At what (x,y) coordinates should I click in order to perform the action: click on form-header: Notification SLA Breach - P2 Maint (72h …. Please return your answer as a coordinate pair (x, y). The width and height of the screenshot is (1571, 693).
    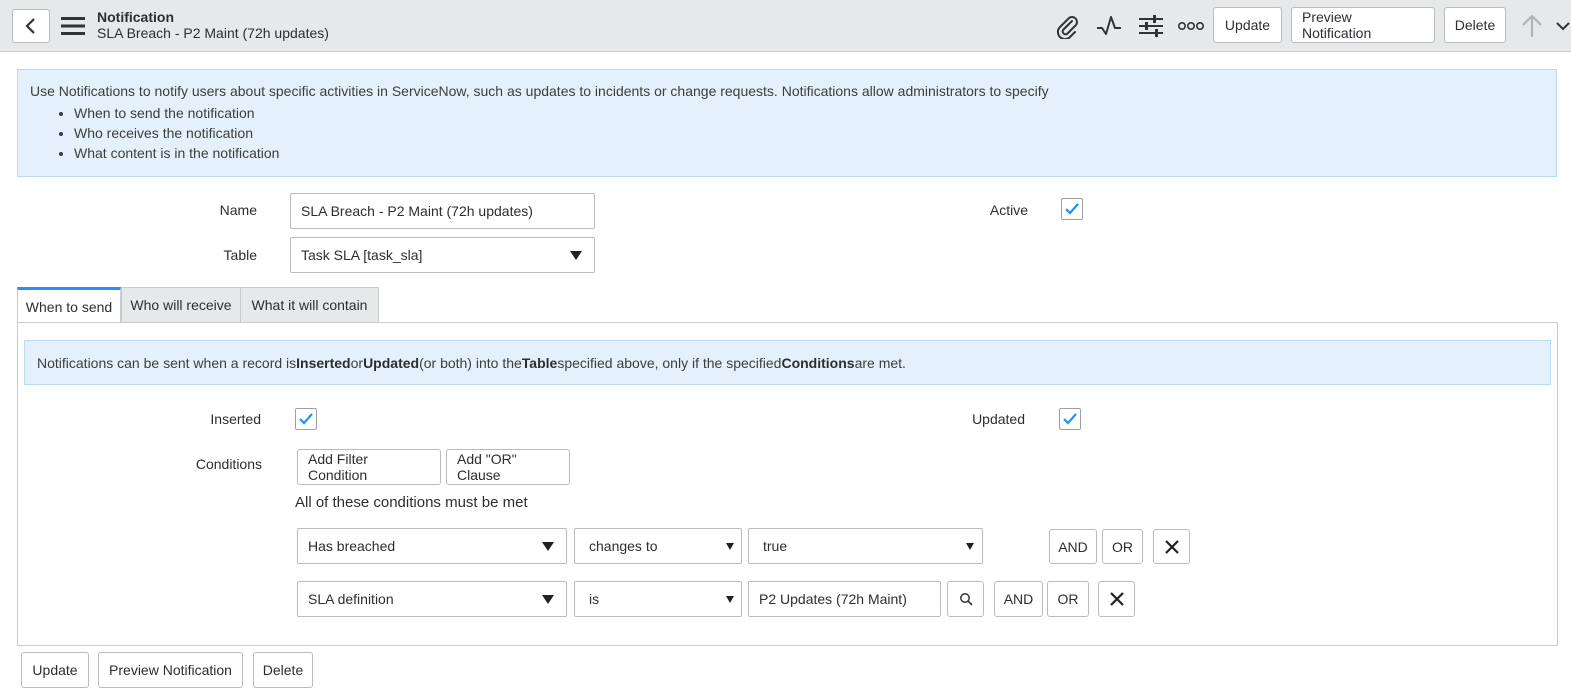
    Looking at the image, I should click on (785, 26).